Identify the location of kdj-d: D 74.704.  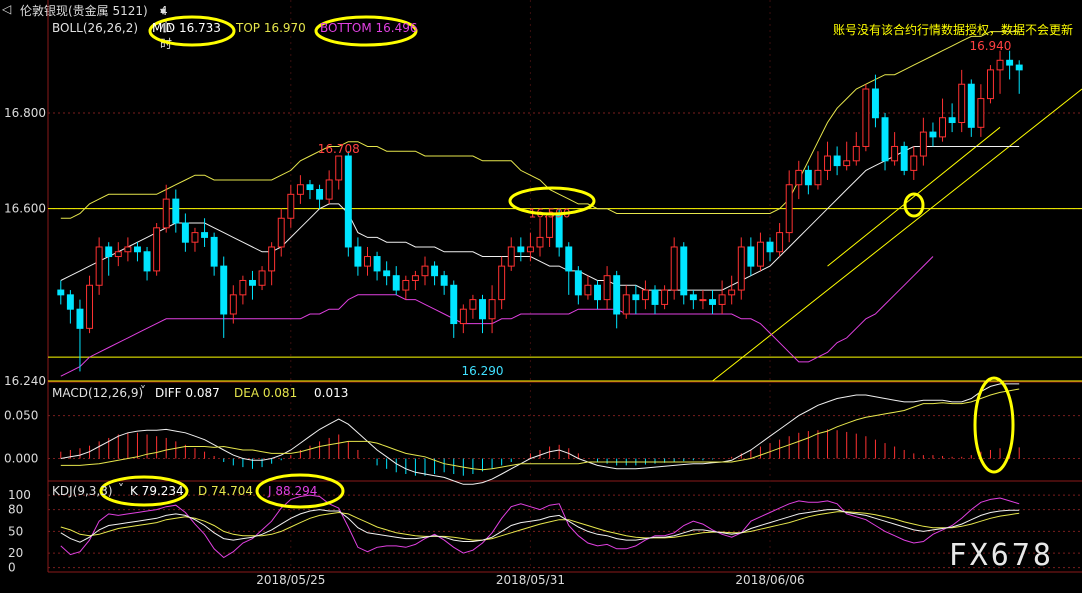
(226, 491).